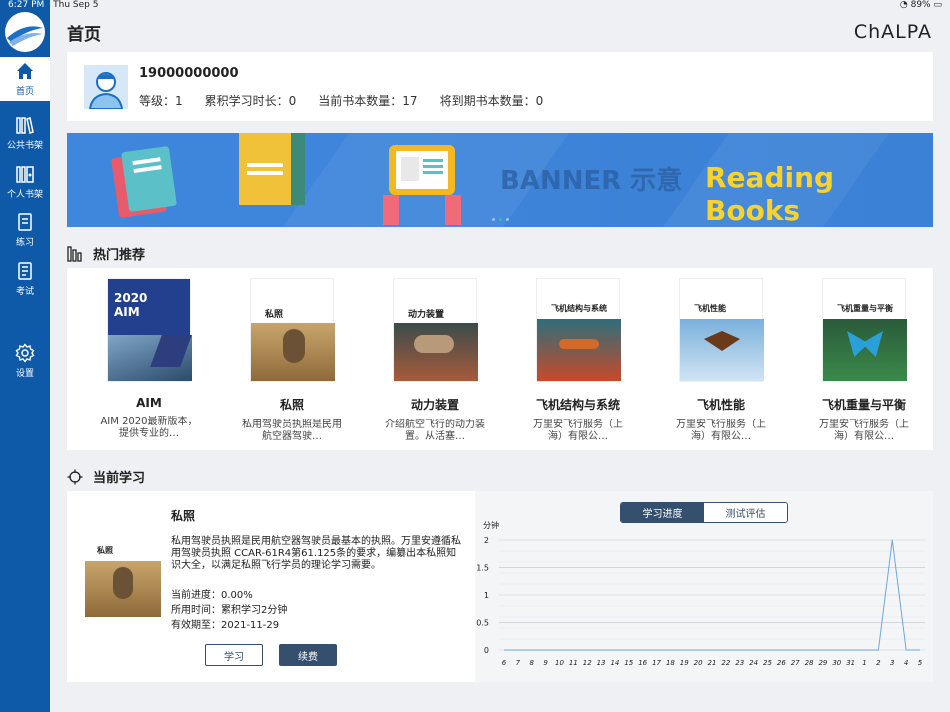 The width and height of the screenshot is (950, 712). Describe the element at coordinates (482, 568) in the screenshot. I see `chart-y-tick: 1.5` at that location.